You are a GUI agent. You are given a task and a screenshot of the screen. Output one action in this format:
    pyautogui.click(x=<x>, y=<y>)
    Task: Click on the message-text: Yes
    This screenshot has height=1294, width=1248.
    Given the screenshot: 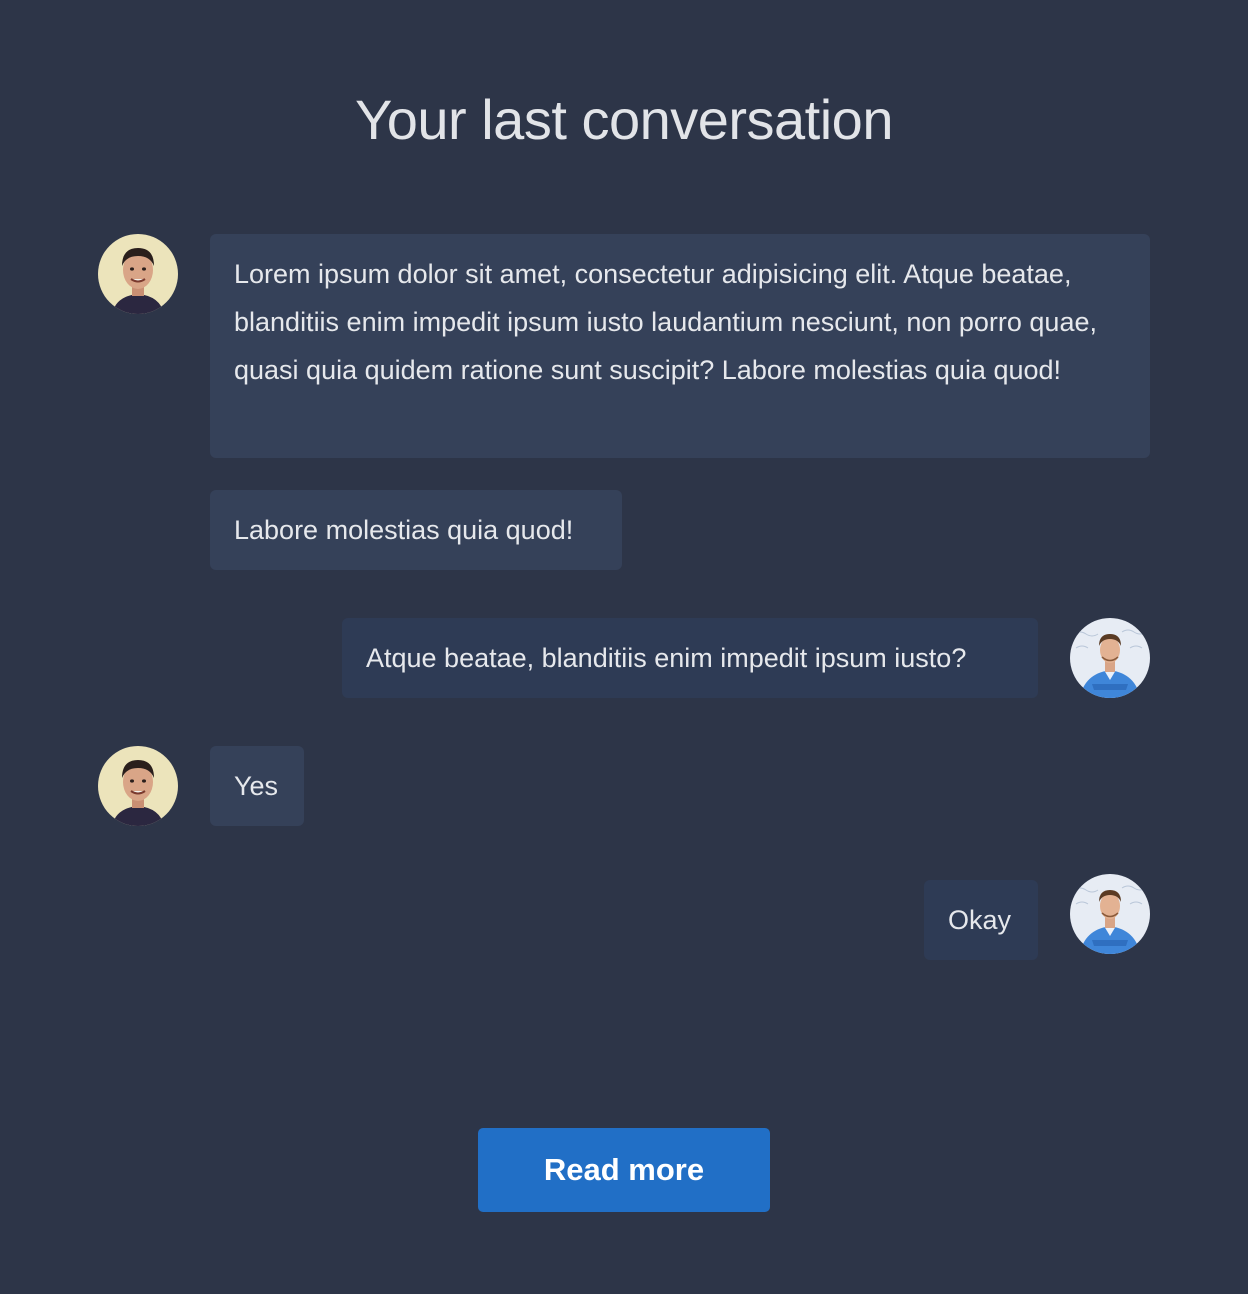 What is the action you would take?
    pyautogui.click(x=256, y=786)
    